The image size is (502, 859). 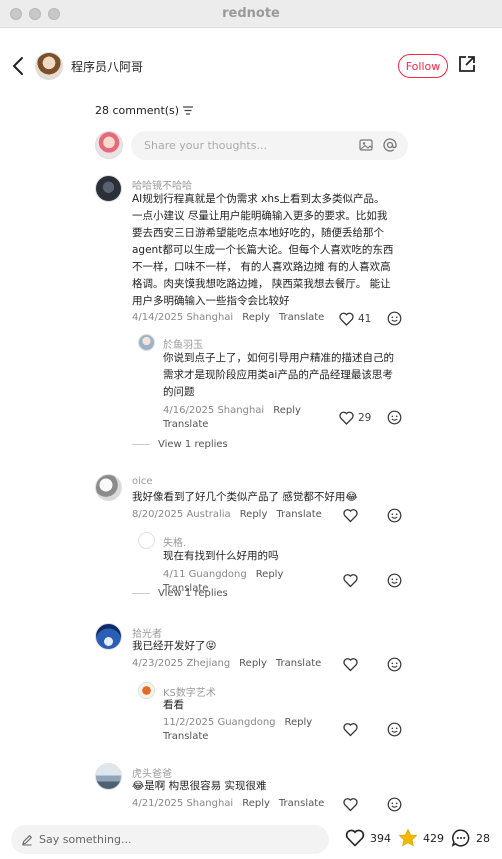 What do you see at coordinates (263, 250) in the screenshot?
I see `comment-line: agent都可以生成一个长篇大论。但每个人喜欢吃的东西` at bounding box center [263, 250].